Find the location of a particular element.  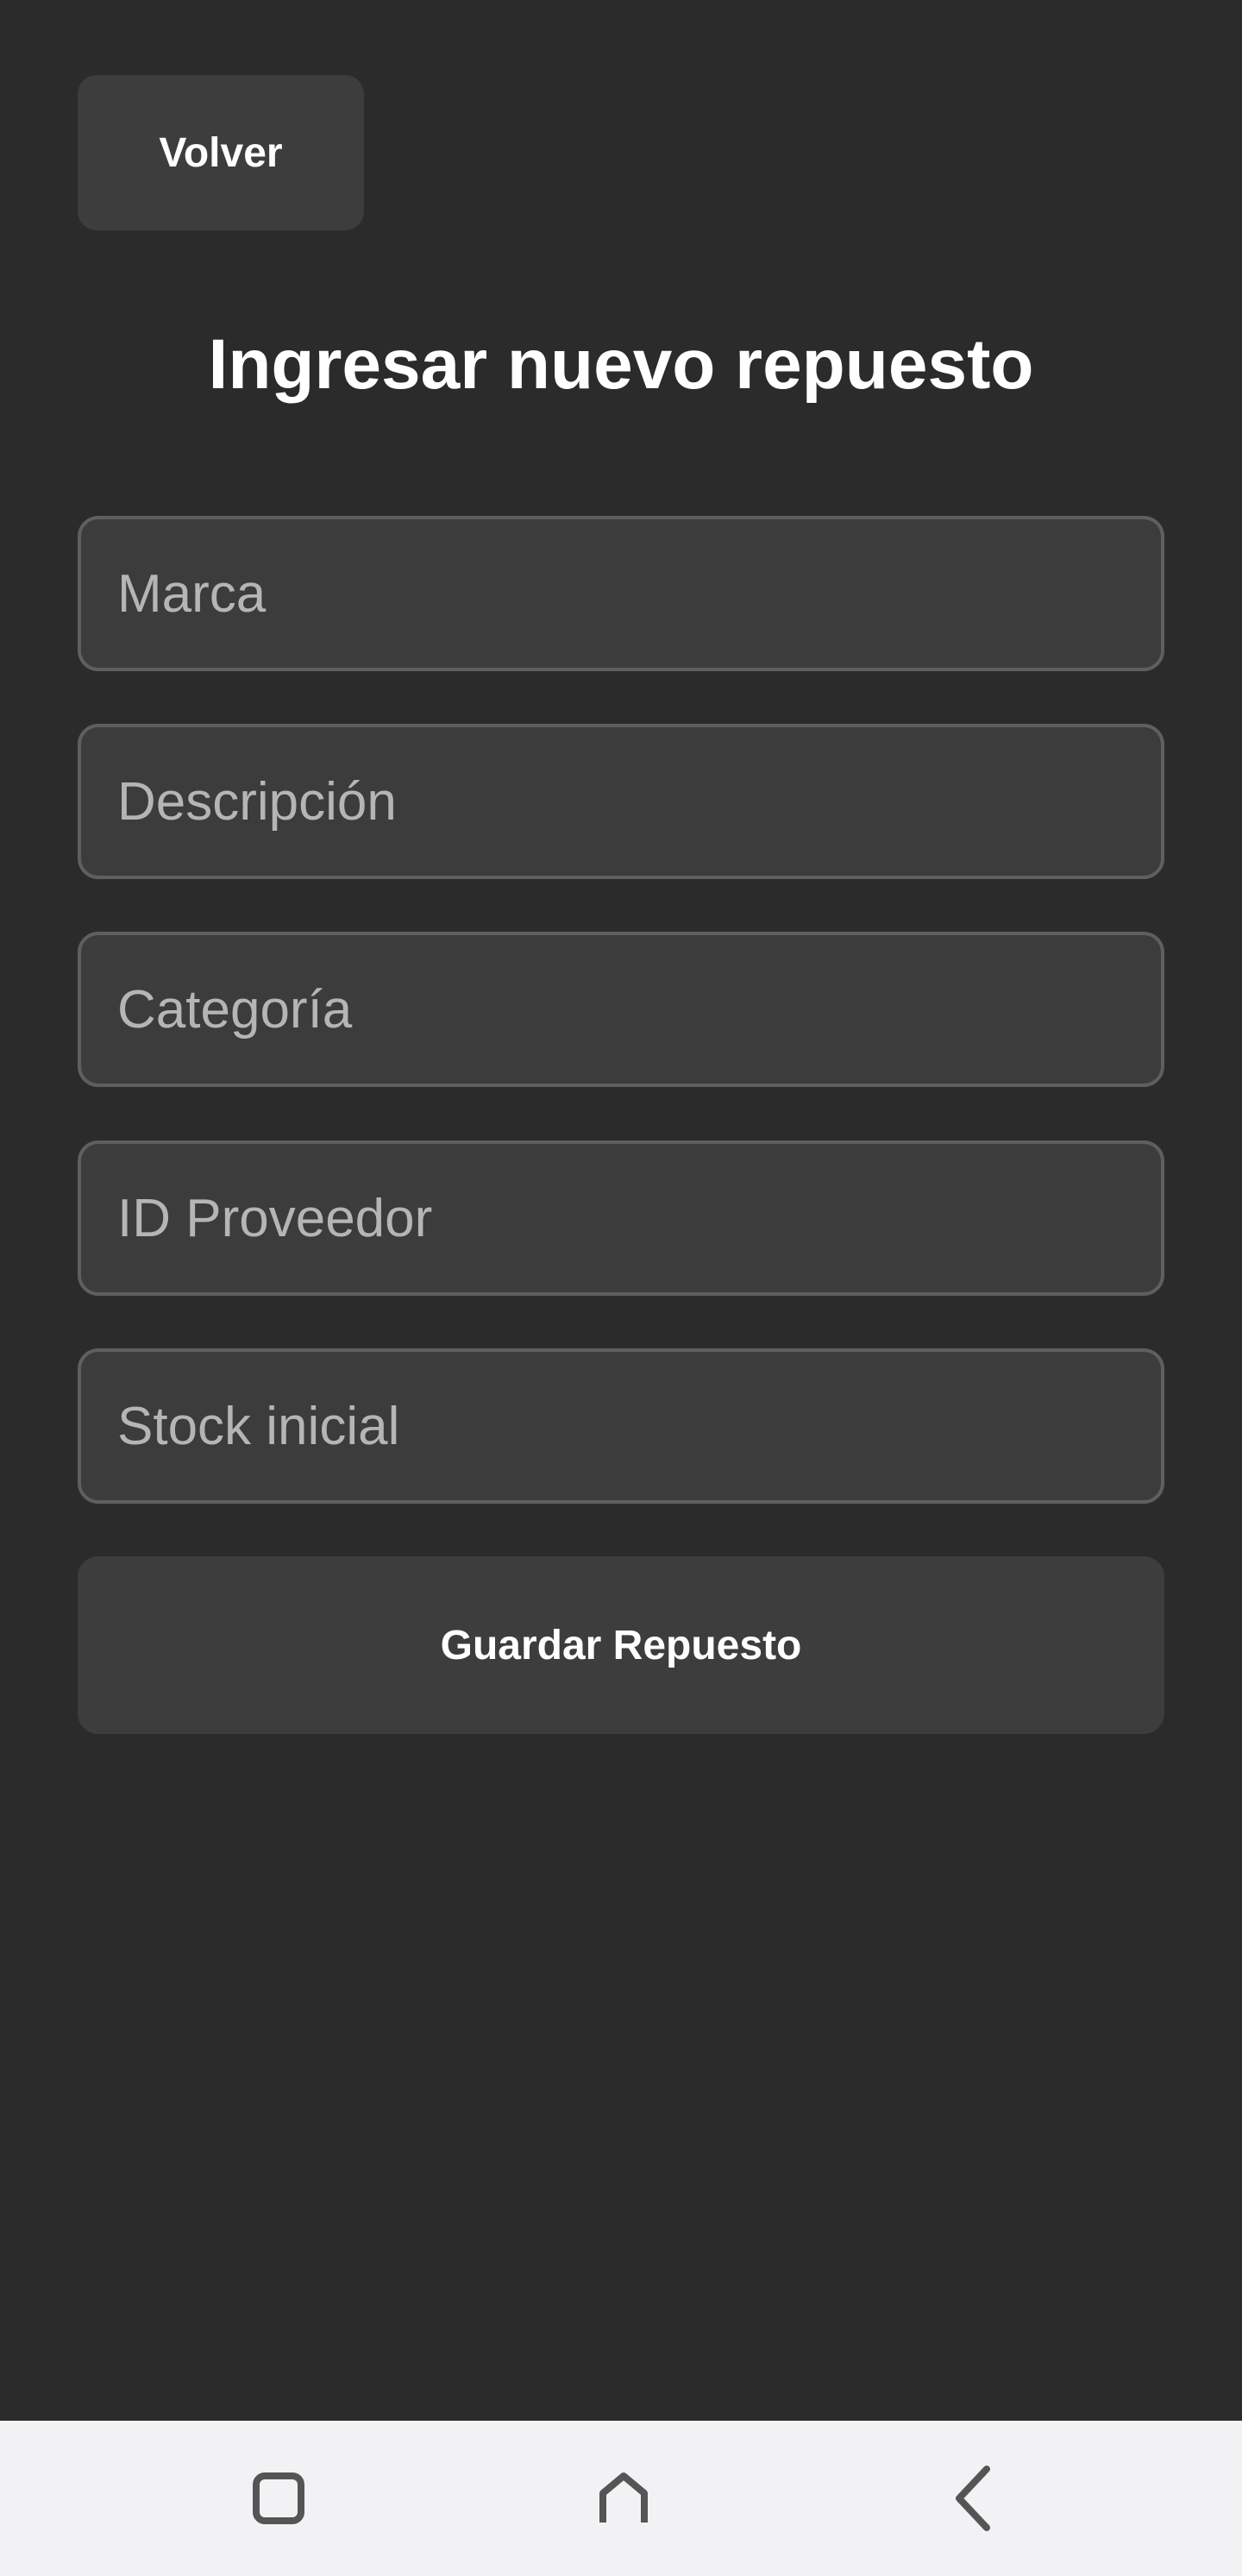

recent-apps-icon is located at coordinates (278, 2498).